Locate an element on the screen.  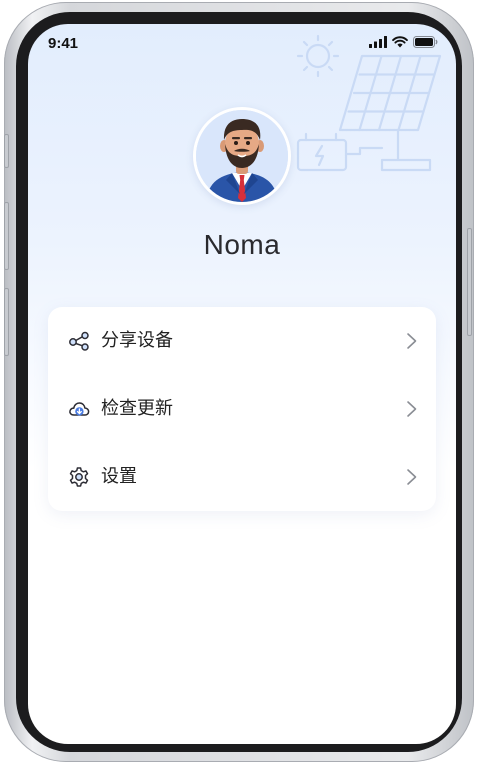
menu-item-check-update: 检查更新 is located at coordinates (242, 409).